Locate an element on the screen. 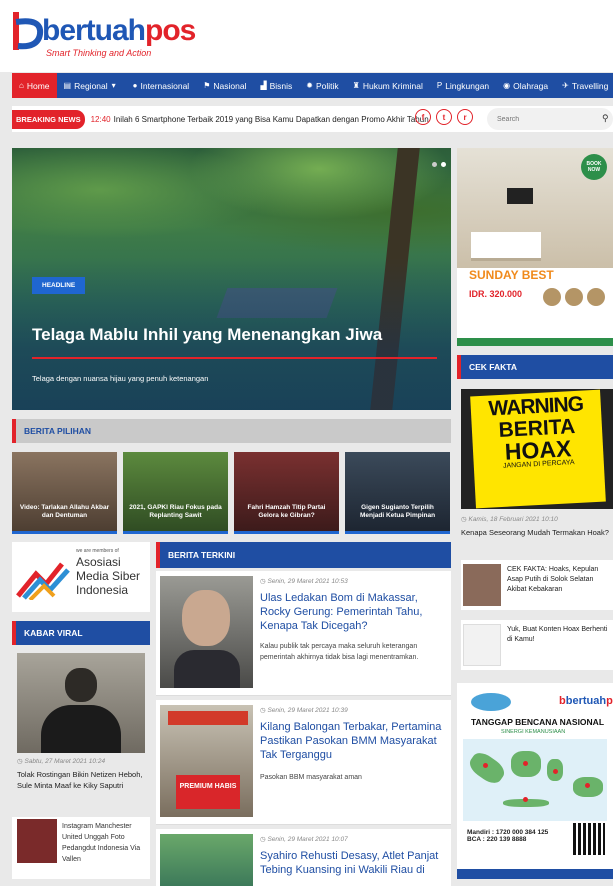 The width and height of the screenshot is (613, 886). site-header: bertuahpos Smart Thinking and Action is located at coordinates (306, 36).